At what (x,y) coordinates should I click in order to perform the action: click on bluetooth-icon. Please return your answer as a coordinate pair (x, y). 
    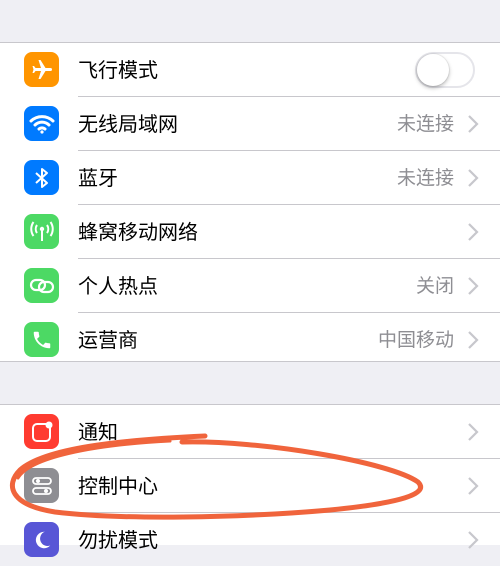
    Looking at the image, I should click on (41, 177).